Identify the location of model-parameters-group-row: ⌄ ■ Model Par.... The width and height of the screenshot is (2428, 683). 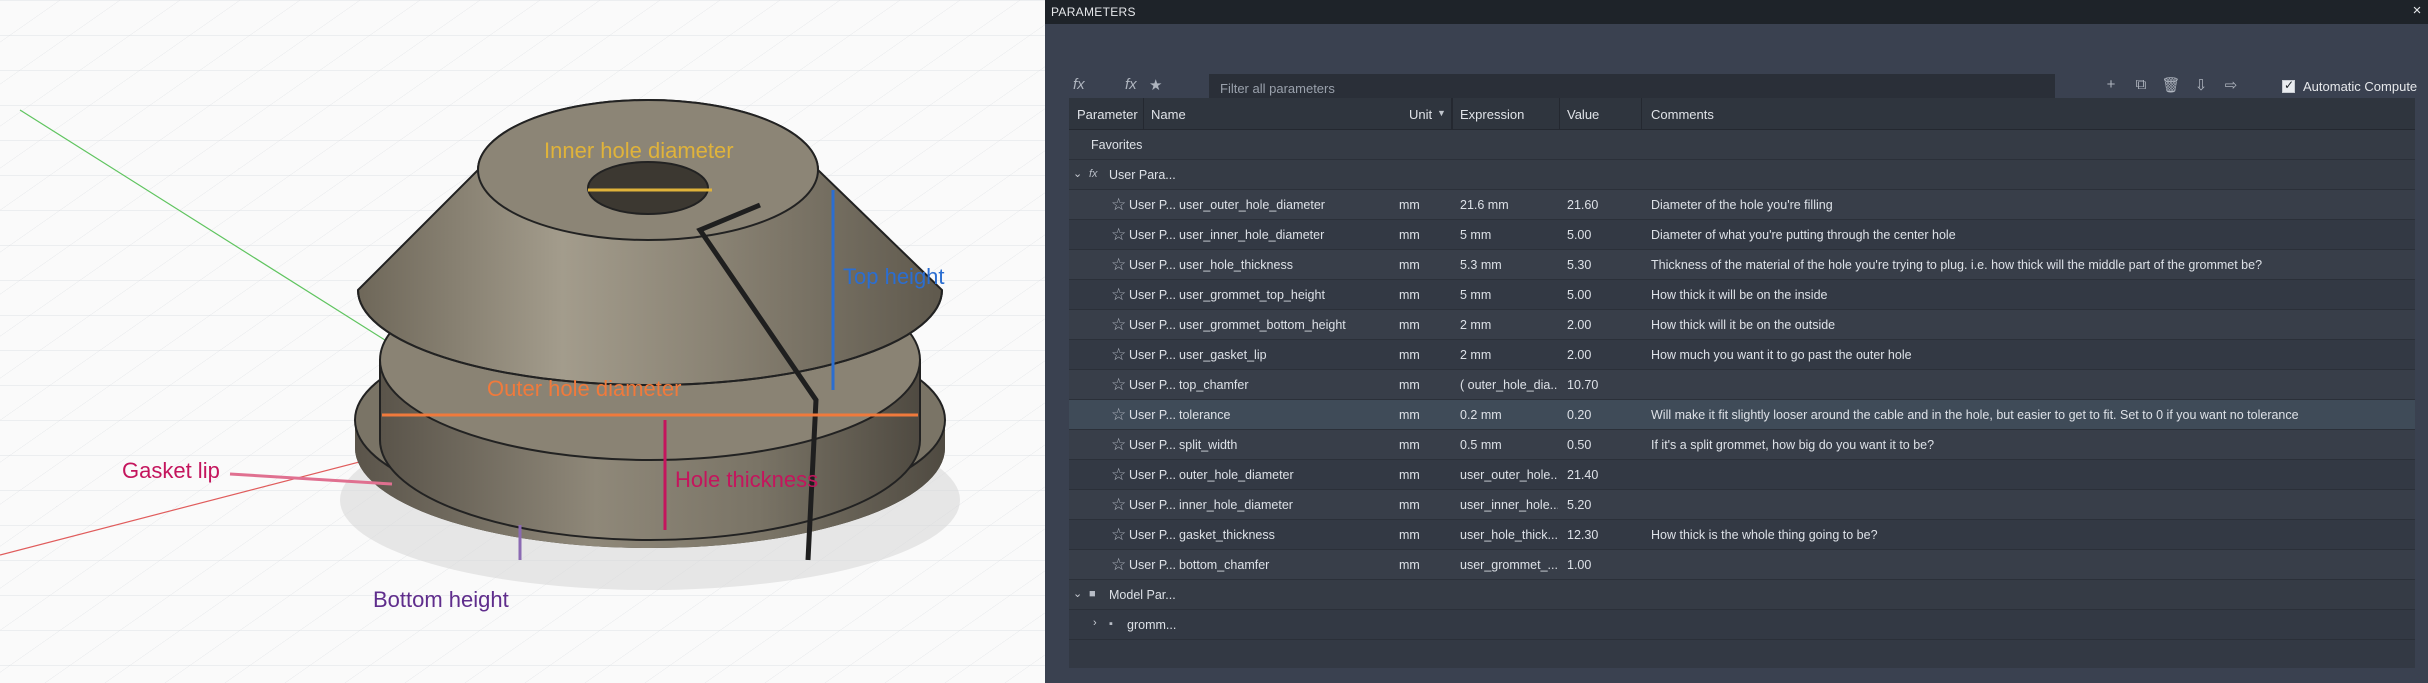
(1742, 595).